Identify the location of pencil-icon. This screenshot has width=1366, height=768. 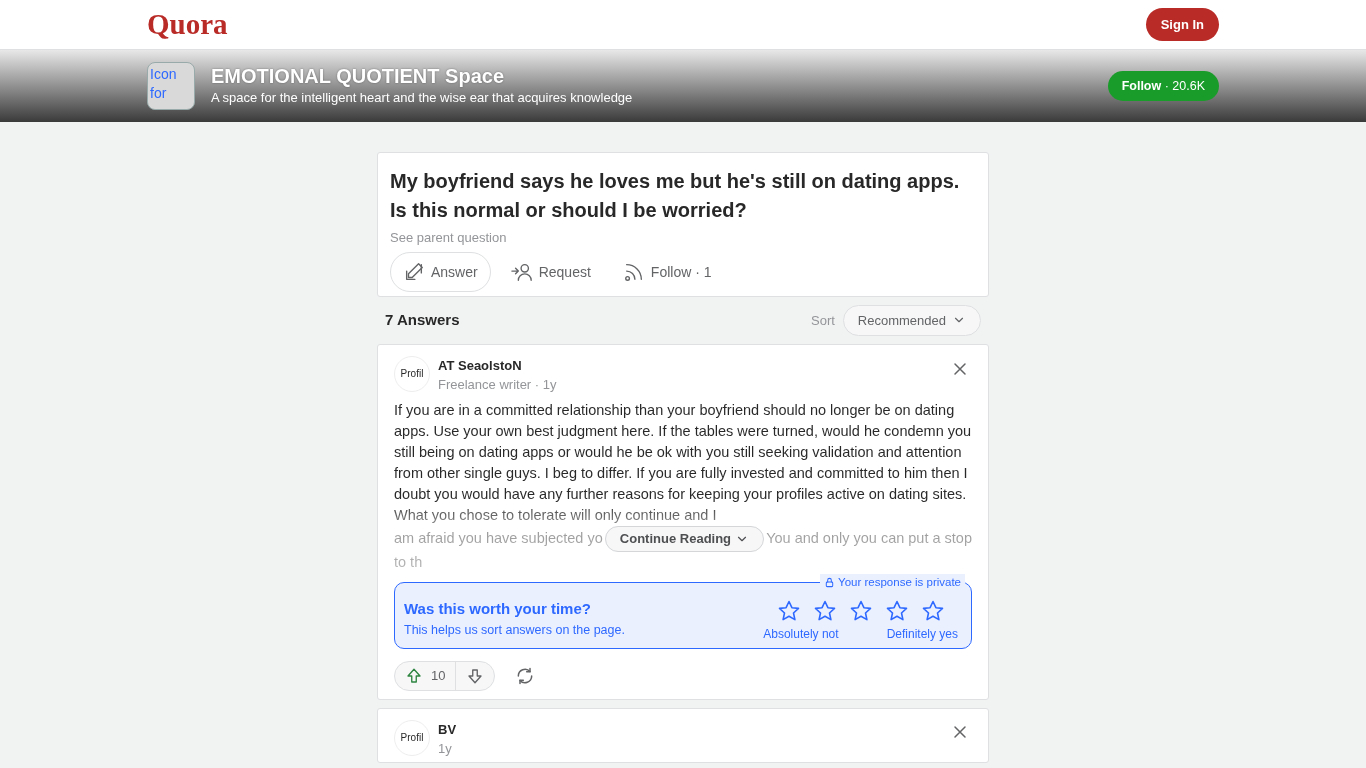
(414, 271).